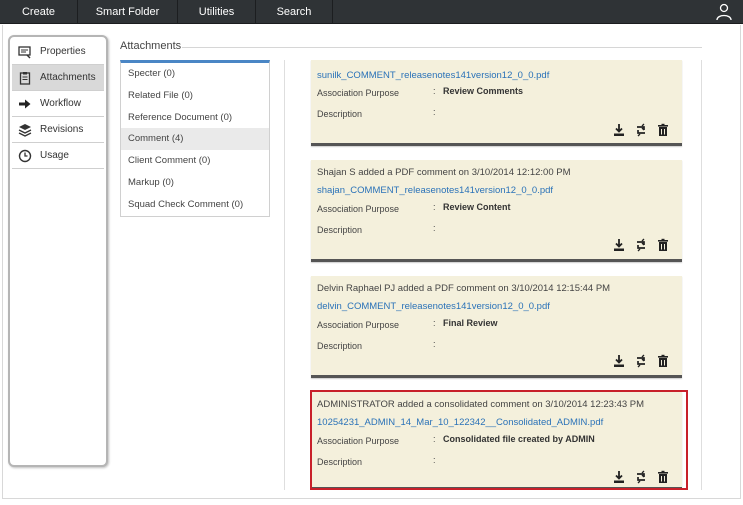 The image size is (743, 505). I want to click on nav-create: Create, so click(39, 12).